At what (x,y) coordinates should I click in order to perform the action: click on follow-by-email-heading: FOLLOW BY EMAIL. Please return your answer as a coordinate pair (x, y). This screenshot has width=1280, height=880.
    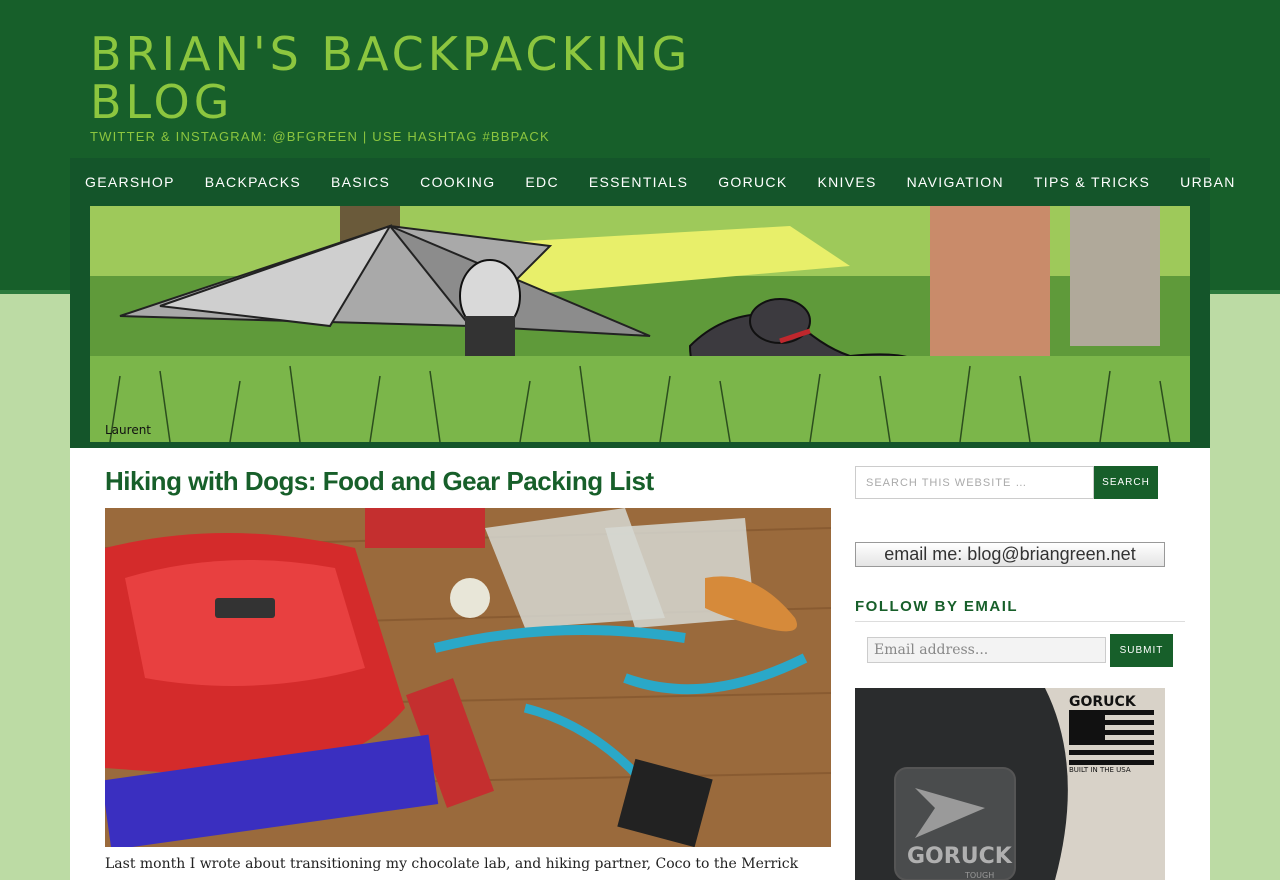
    Looking at the image, I should click on (1020, 610).